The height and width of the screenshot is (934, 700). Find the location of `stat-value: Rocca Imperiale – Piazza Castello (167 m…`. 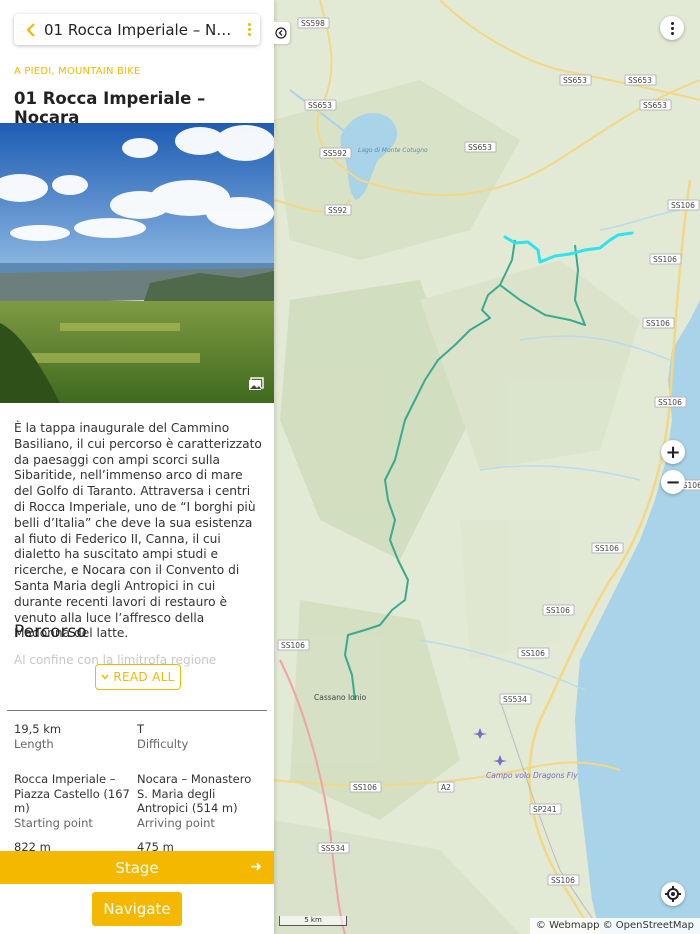

stat-value: Rocca Imperiale – Piazza Castello (167 m… is located at coordinates (72, 794).